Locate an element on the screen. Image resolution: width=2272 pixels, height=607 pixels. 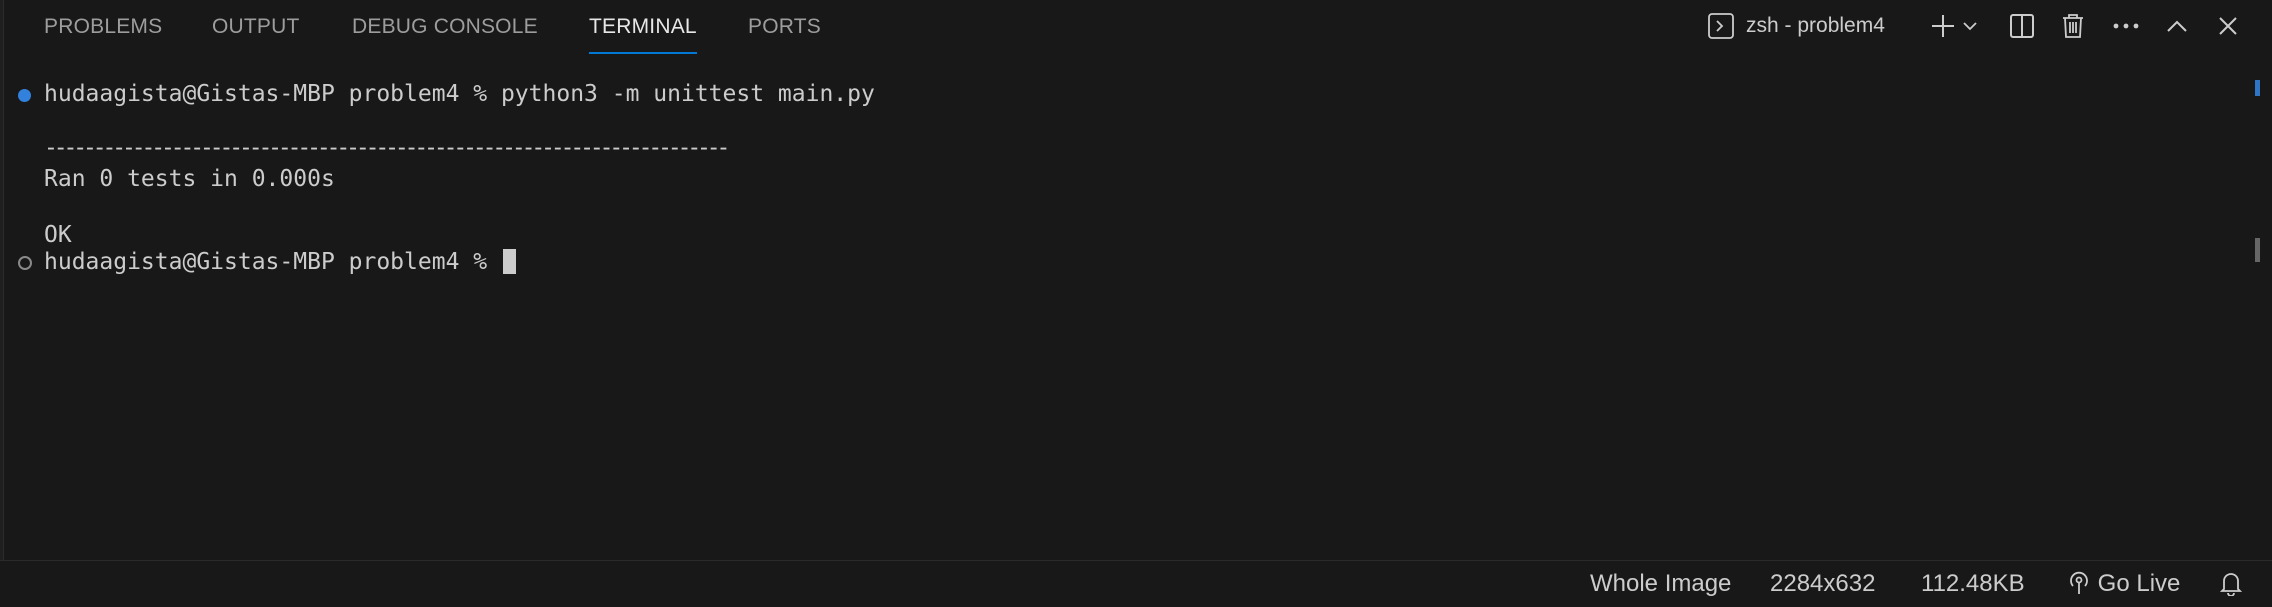
status-bar: Whole Image 2284x632 112.48KB Go Live is located at coordinates (1136, 583).